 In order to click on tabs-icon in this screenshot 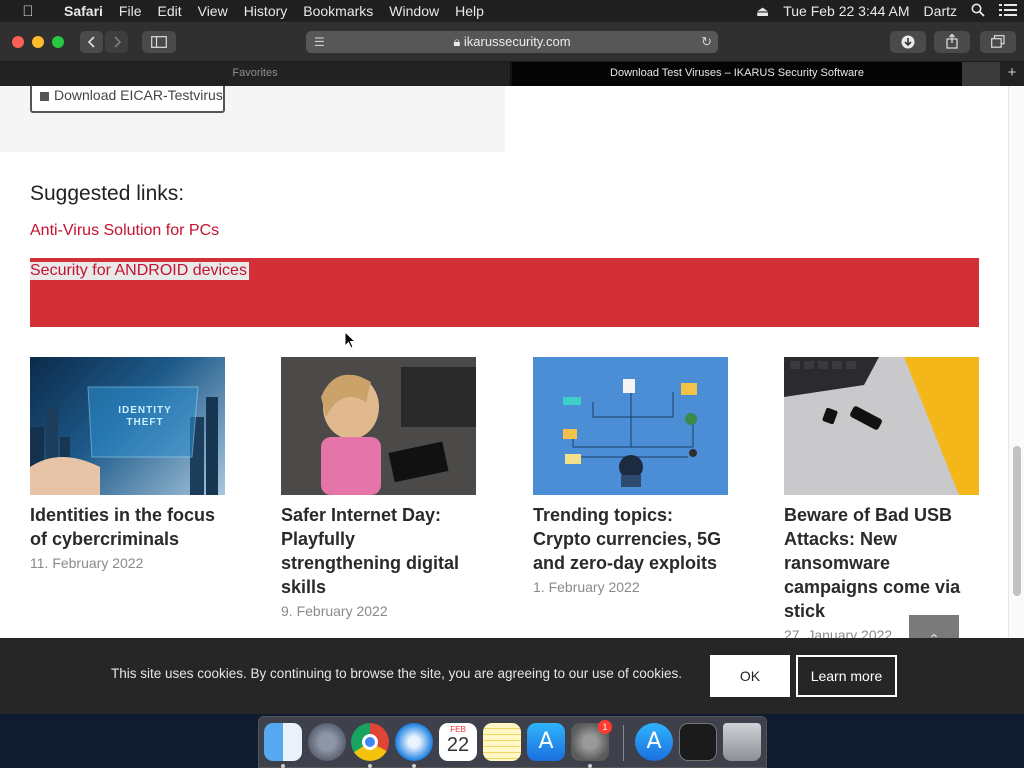, I will do `click(998, 41)`.